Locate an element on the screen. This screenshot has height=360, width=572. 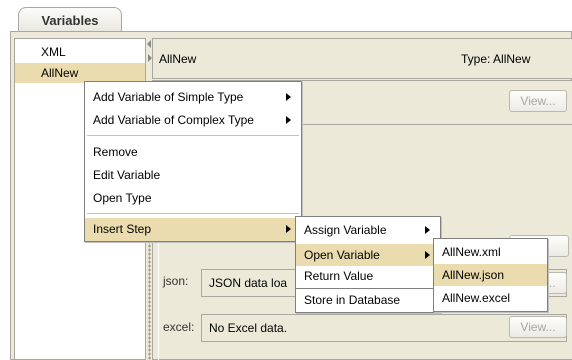
excel-label: excel: is located at coordinates (179, 327).